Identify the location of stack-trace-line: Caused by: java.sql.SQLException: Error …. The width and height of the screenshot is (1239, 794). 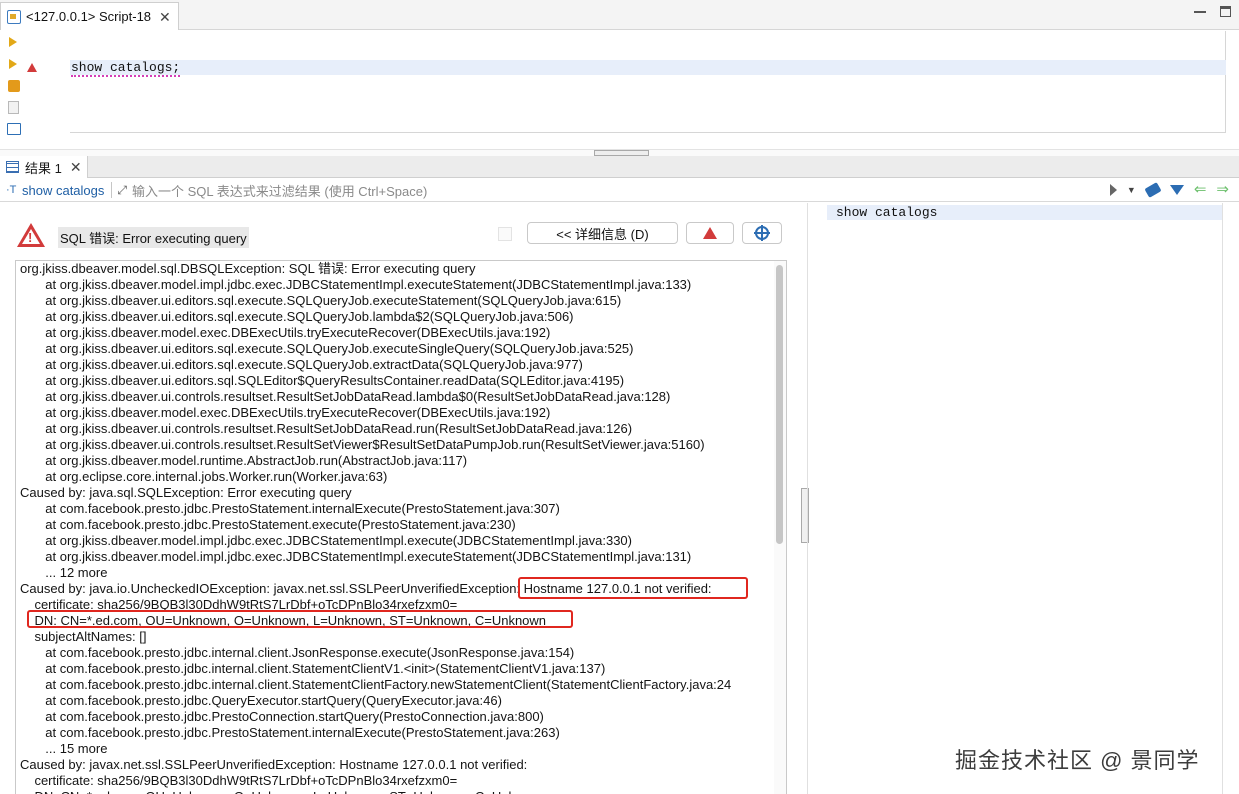
(186, 492).